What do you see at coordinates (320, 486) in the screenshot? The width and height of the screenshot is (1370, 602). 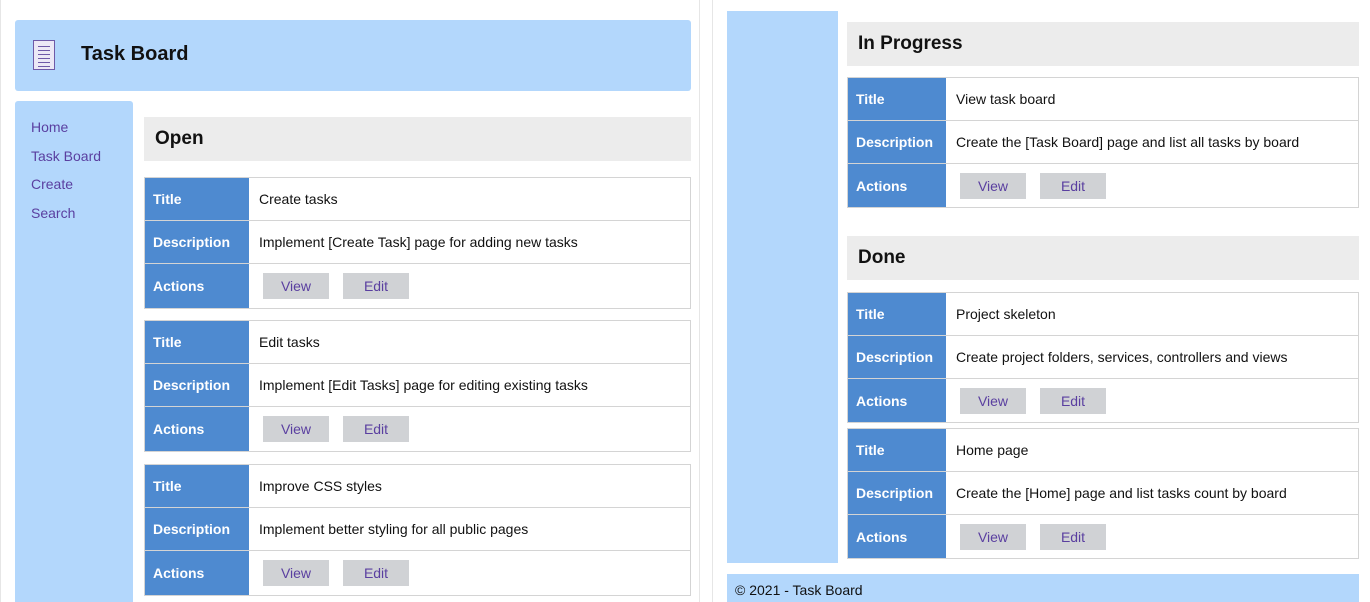 I see `task-title: Improve CSS styles` at bounding box center [320, 486].